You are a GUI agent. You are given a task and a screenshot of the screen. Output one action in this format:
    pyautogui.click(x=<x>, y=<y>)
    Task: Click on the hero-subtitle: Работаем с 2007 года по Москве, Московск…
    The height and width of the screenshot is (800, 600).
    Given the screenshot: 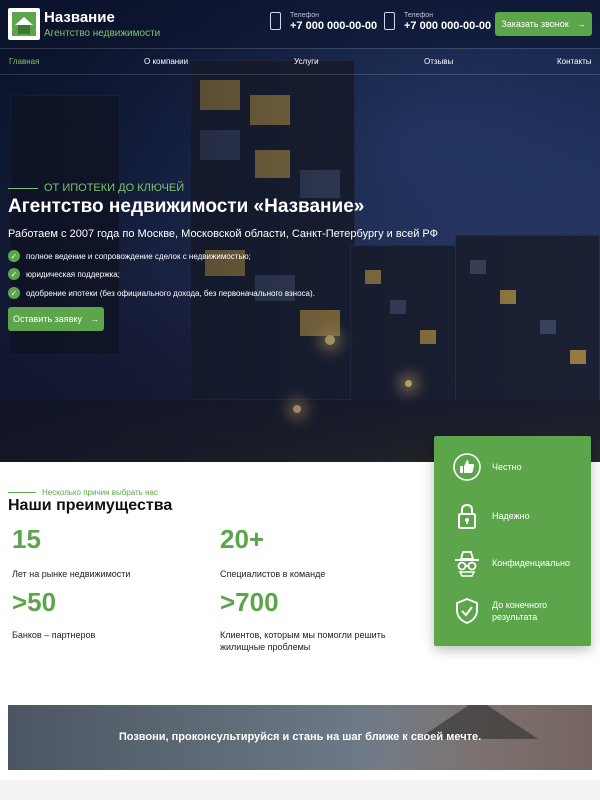 What is the action you would take?
    pyautogui.click(x=223, y=234)
    